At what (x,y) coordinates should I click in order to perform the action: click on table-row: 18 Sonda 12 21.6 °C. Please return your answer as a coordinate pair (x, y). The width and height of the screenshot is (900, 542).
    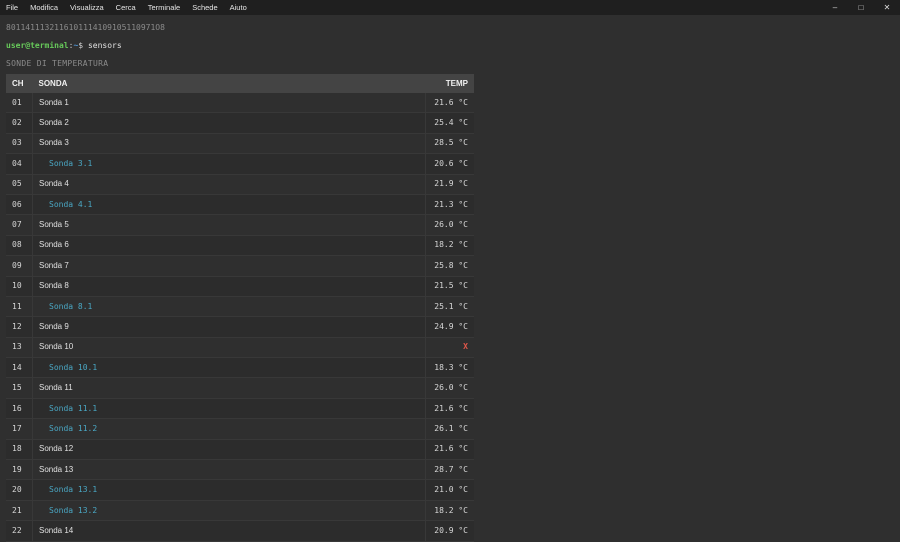
    Looking at the image, I should click on (240, 450).